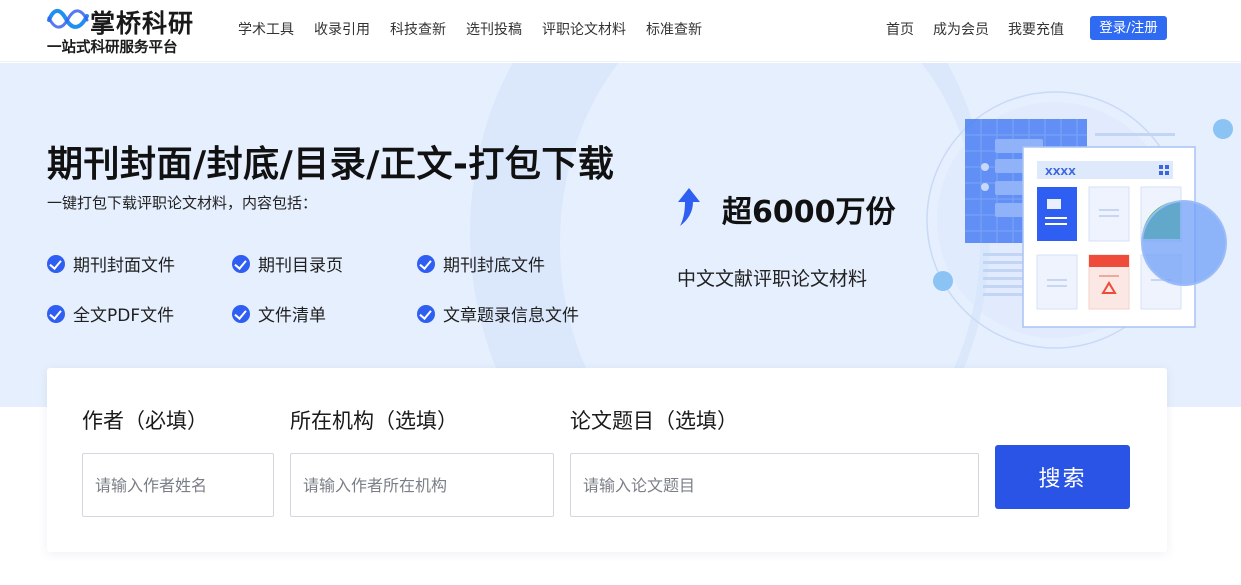 The image size is (1241, 585). Describe the element at coordinates (300, 266) in the screenshot. I see `feature-label: 期刊目录页` at that location.